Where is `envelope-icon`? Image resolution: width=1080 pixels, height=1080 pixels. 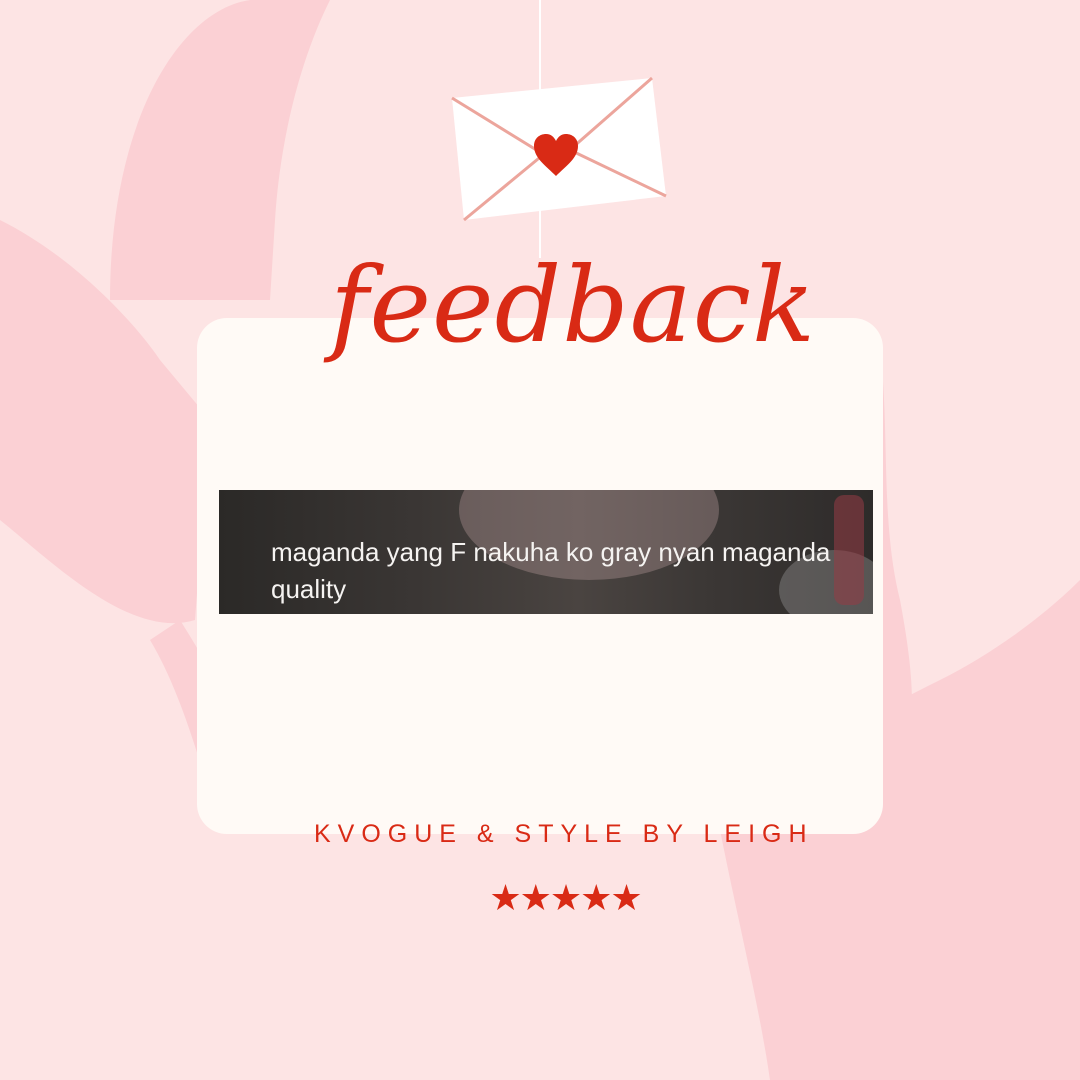 envelope-icon is located at coordinates (559, 149).